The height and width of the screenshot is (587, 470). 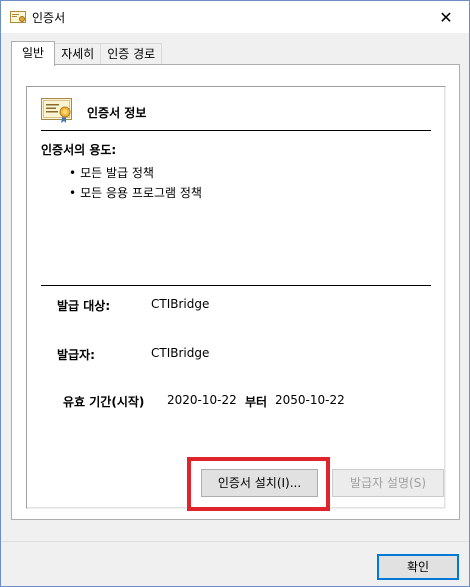 I want to click on validity-label: 유효 기간(시작), so click(x=104, y=402).